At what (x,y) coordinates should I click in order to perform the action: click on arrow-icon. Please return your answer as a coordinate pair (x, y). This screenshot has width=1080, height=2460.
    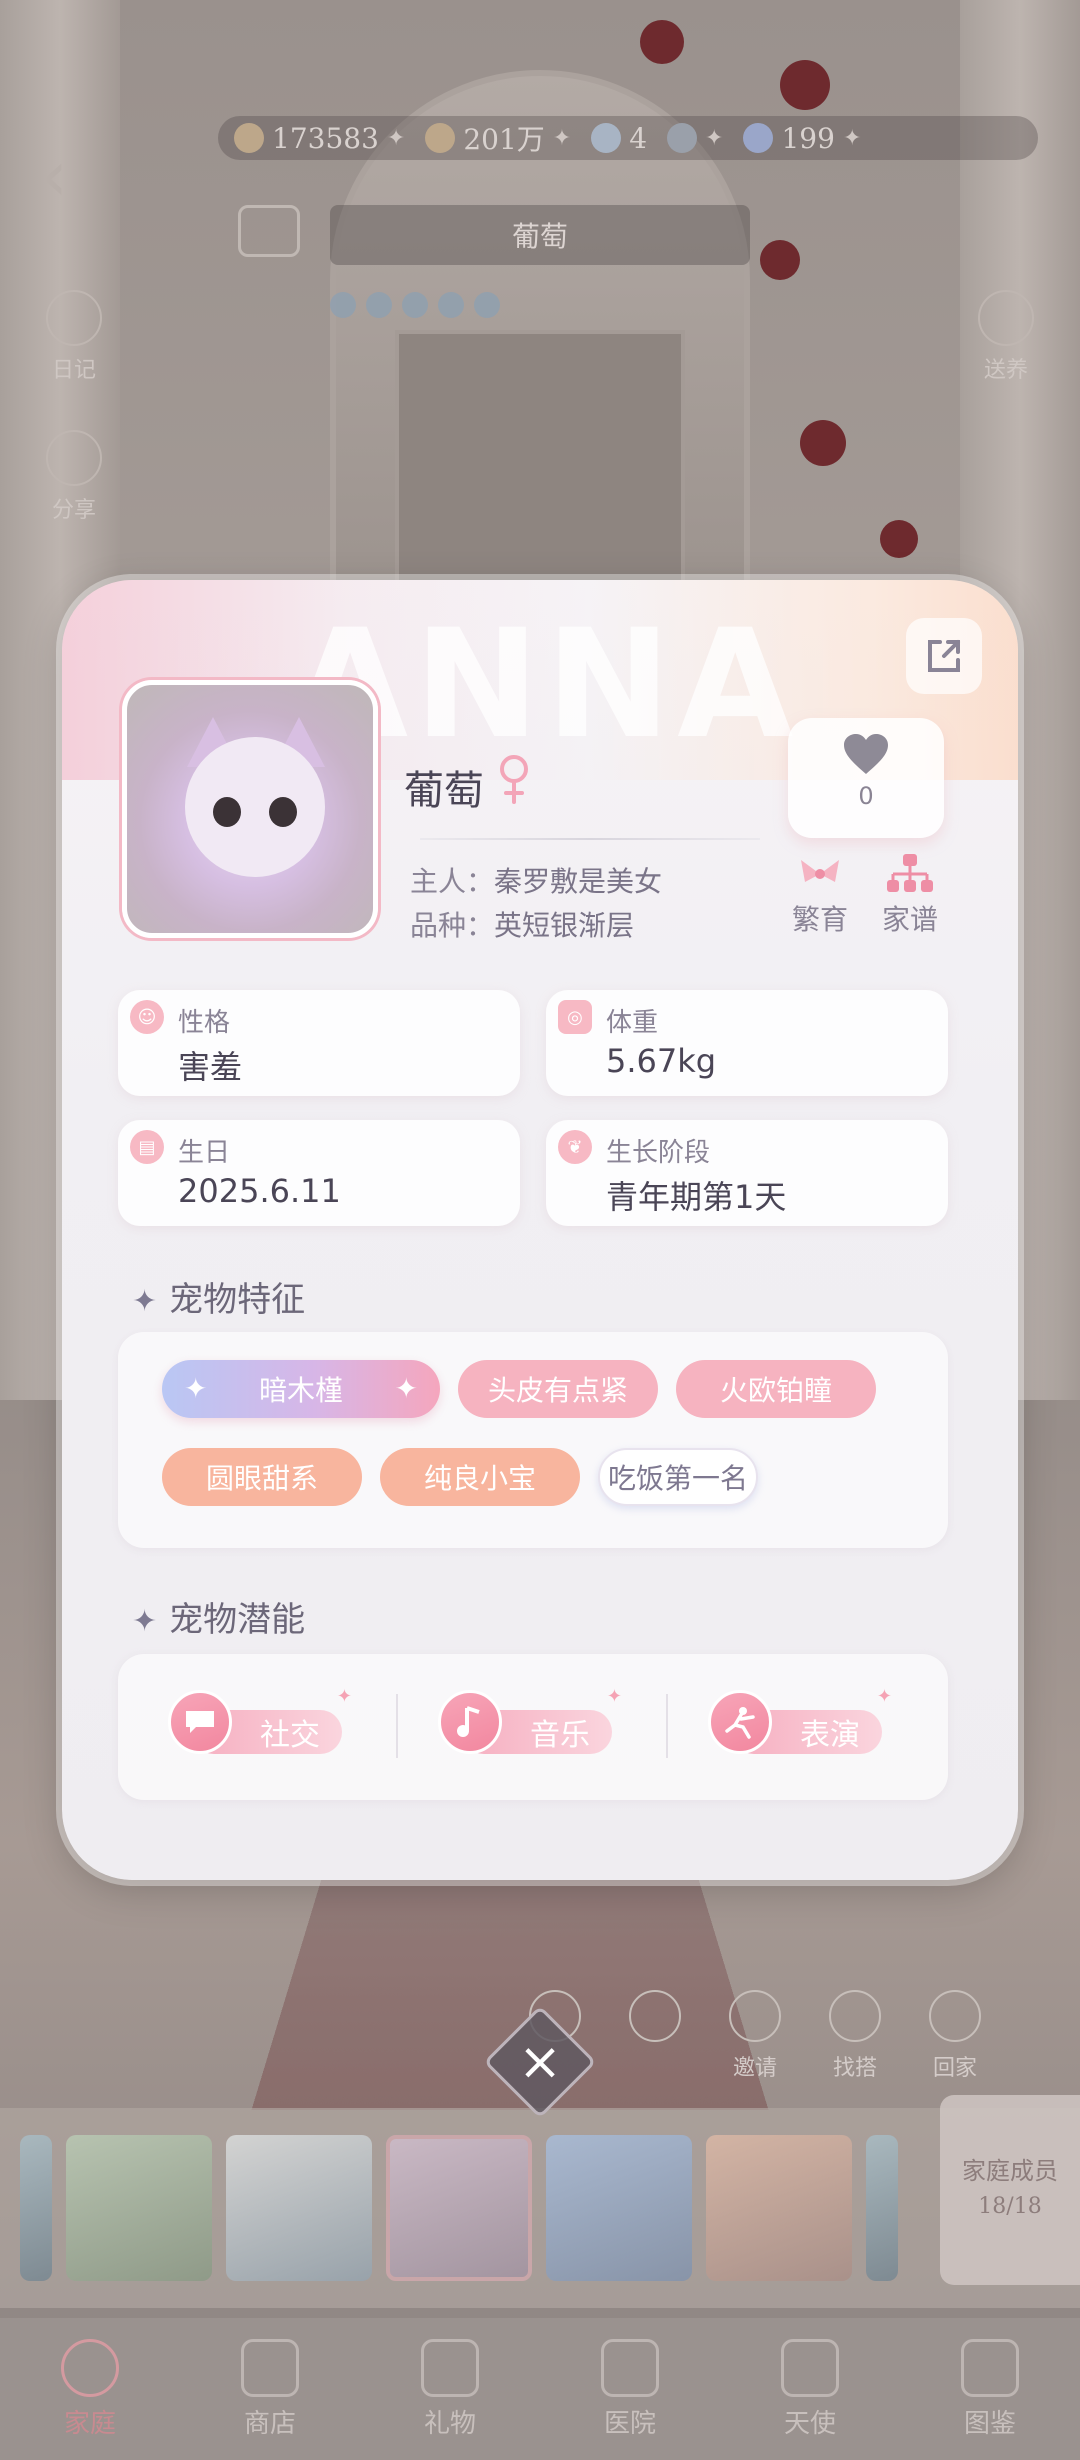
    Looking at the image, I should click on (855, 2016).